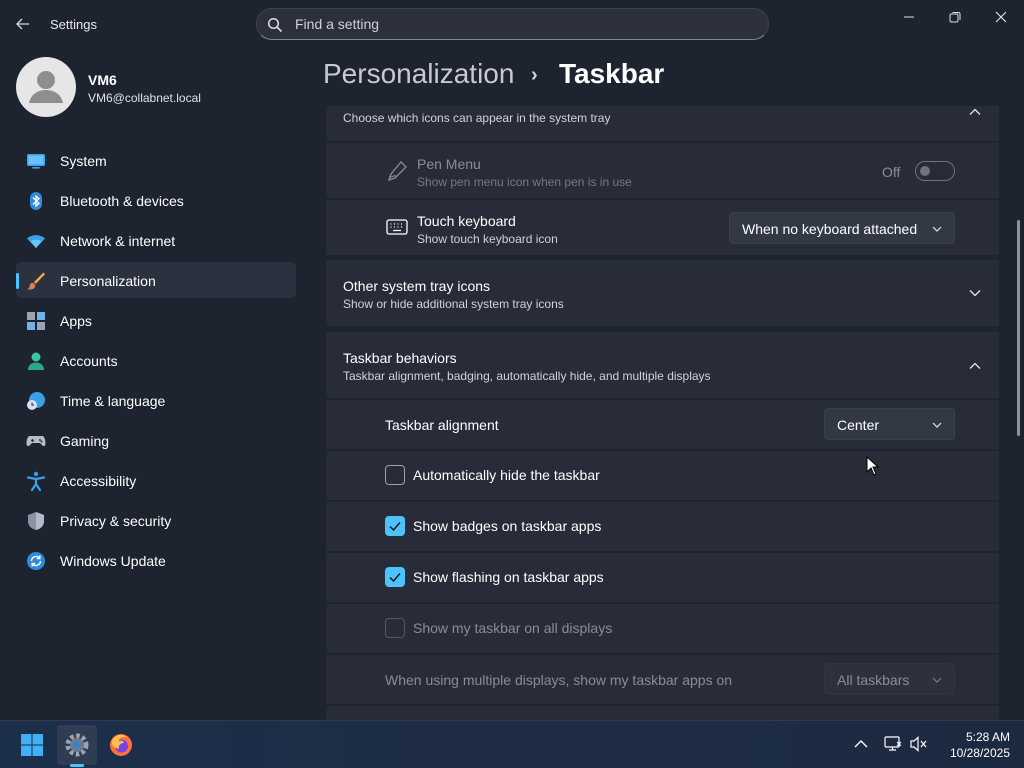  I want to click on taskbar-clock: 5:28 AM 10/28/2025, so click(975, 745).